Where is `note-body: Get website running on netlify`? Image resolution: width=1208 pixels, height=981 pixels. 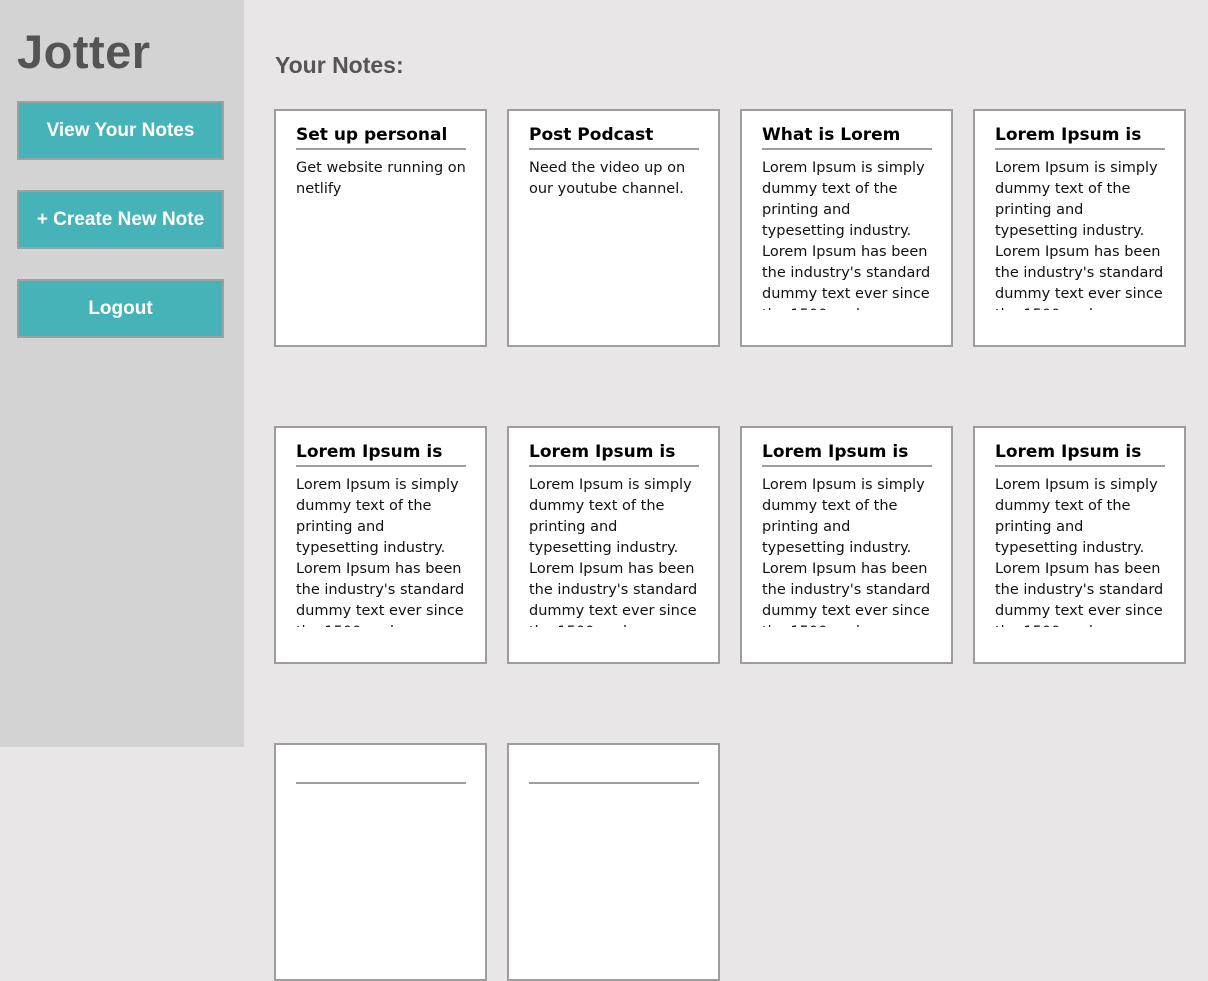 note-body: Get website running on netlify is located at coordinates (381, 178).